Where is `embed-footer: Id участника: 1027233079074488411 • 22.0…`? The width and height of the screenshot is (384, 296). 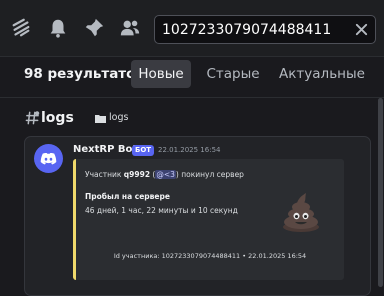
embed-footer: Id участника: 1027233079074488411 • 22.0… is located at coordinates (210, 256).